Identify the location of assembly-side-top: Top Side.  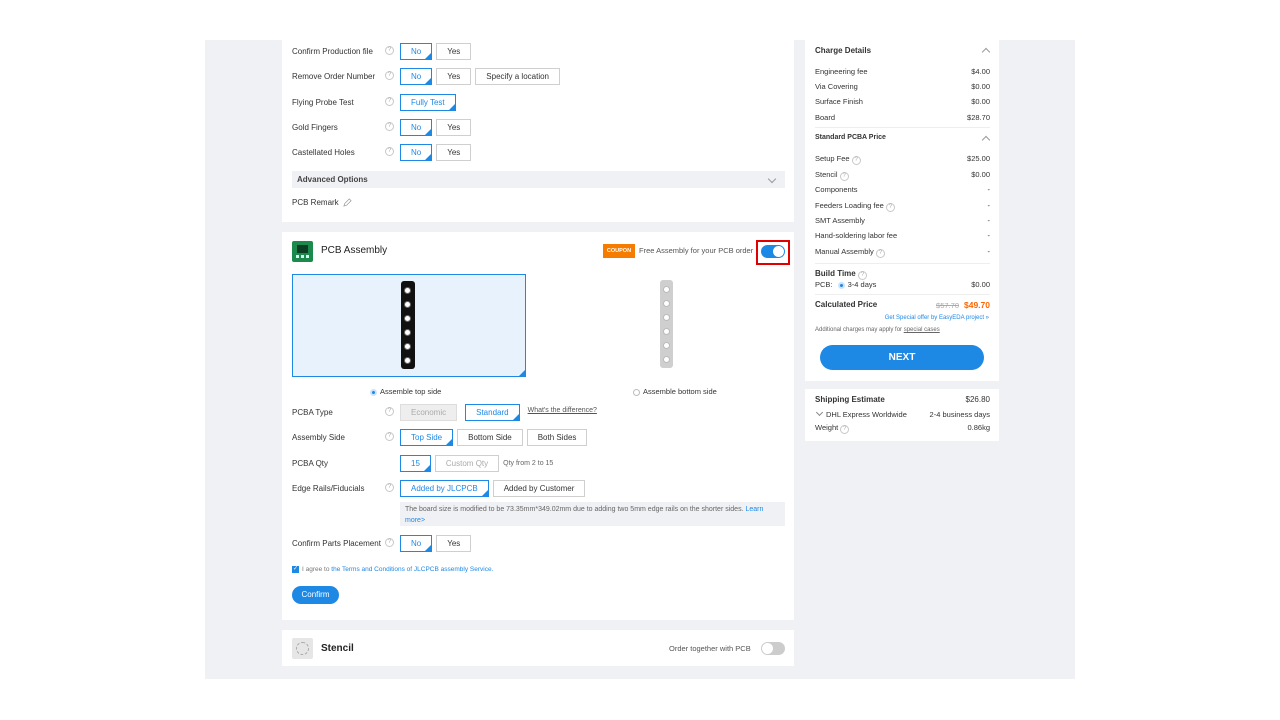
(427, 437).